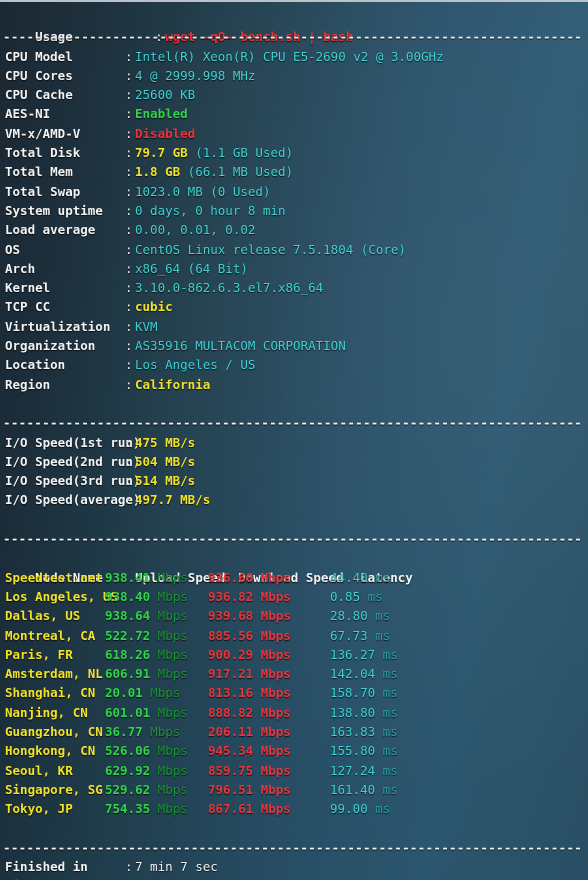 Image resolution: width=588 pixels, height=880 pixels. Describe the element at coordinates (231, 635) in the screenshot. I see `speedtest-download-value: 885.56` at that location.